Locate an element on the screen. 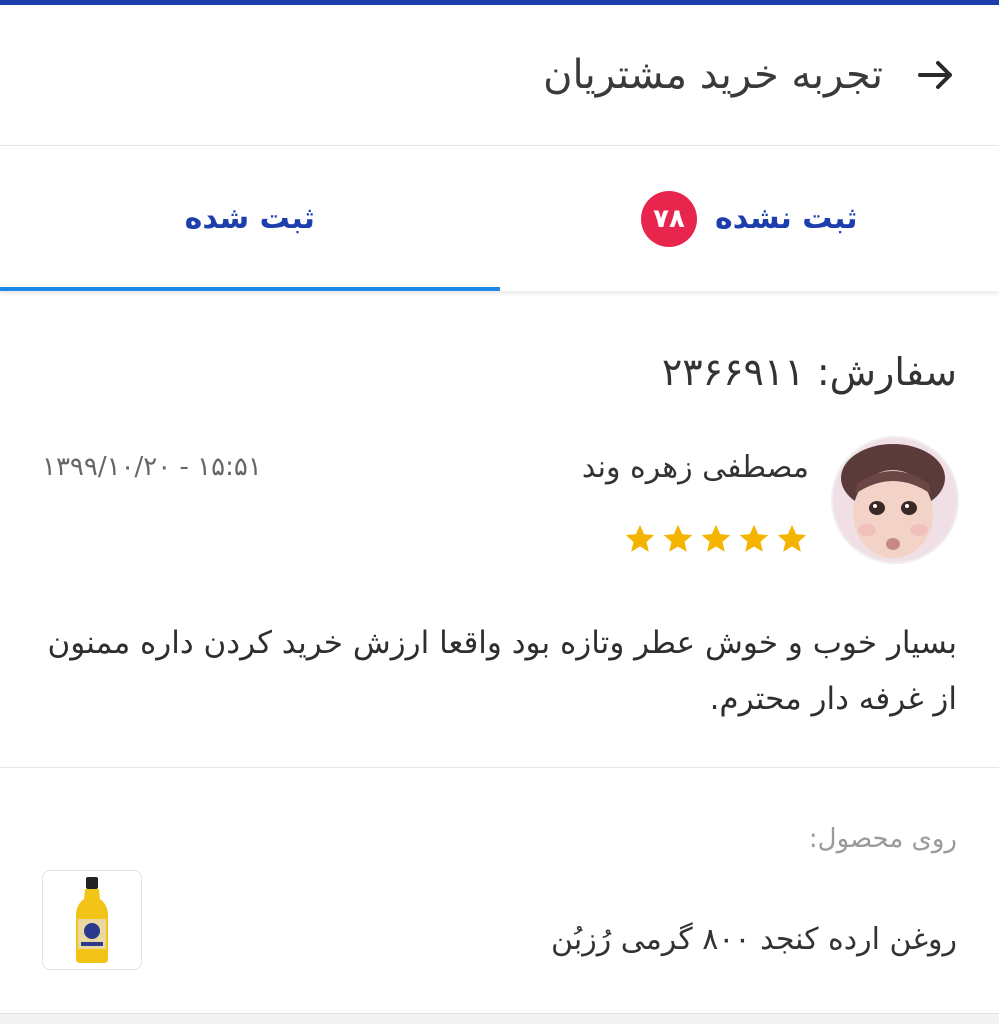  rating-stars is located at coordinates (716, 539).